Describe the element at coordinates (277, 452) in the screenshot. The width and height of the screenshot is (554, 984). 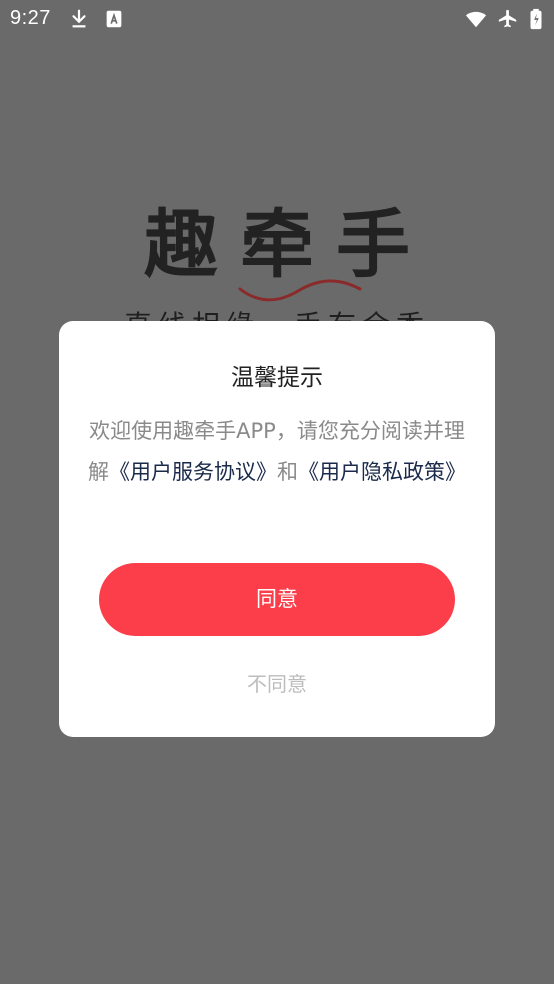
I see `dialog-body: 欢迎使用趣牵手APP，请您充分阅读并理解《用户服务协议》和《用户隐私政策》` at that location.